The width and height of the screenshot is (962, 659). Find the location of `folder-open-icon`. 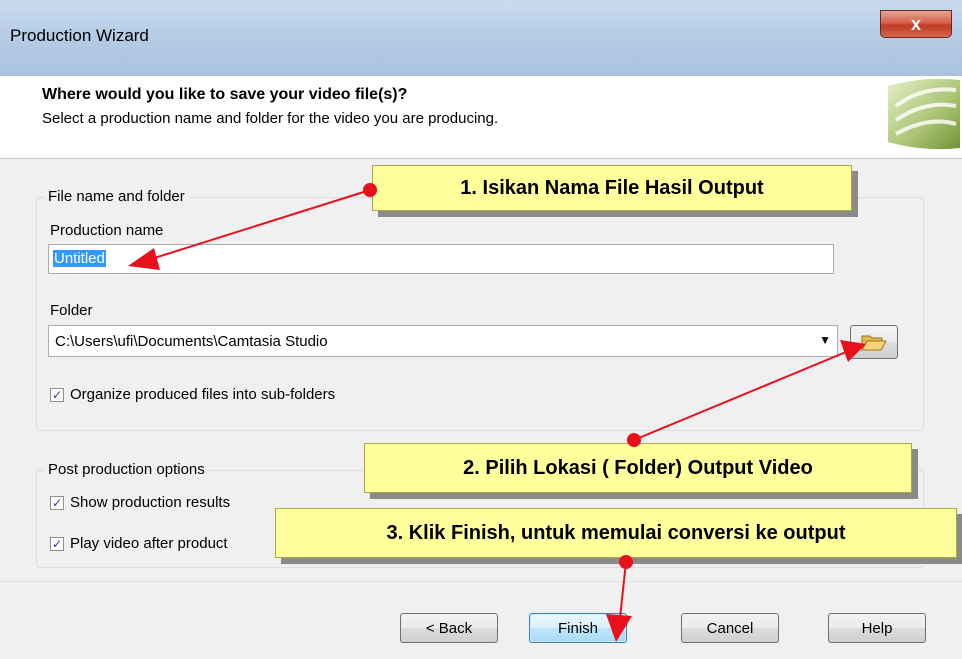

folder-open-icon is located at coordinates (874, 343).